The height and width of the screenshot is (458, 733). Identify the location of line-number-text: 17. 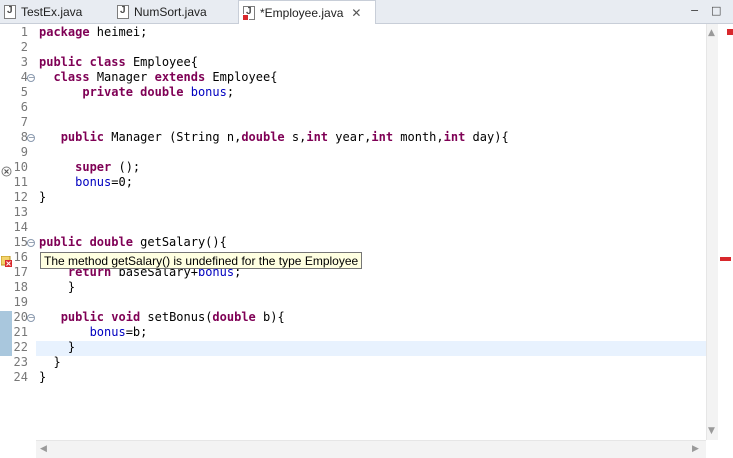
(20, 272).